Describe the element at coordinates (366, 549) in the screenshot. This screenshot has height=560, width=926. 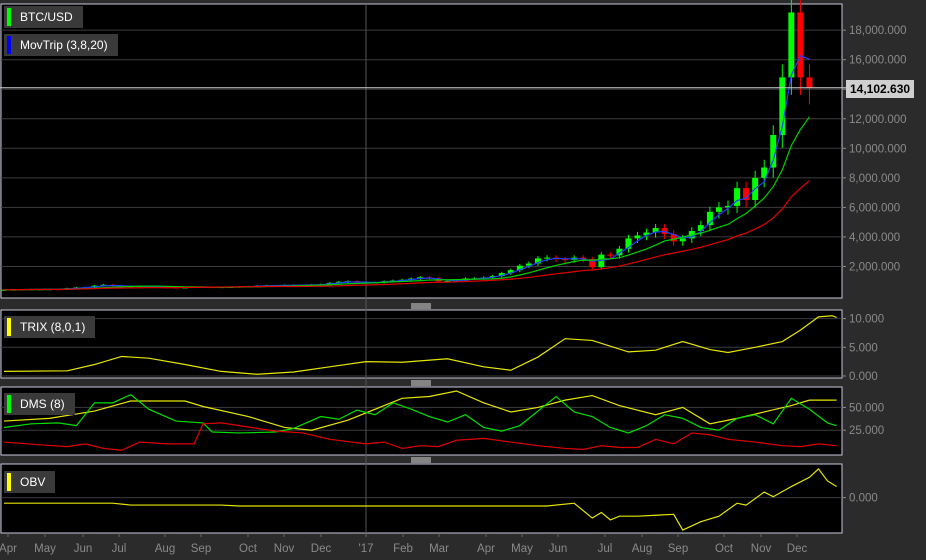
I see `x-tick-label: '17` at that location.